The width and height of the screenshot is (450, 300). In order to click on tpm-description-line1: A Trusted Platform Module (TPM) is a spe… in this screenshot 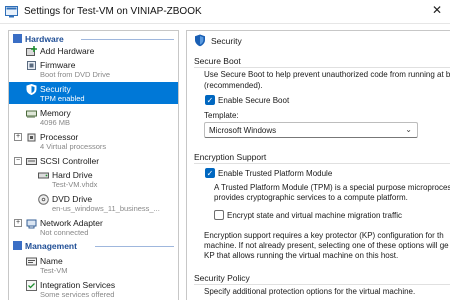, I will do `click(332, 187)`.